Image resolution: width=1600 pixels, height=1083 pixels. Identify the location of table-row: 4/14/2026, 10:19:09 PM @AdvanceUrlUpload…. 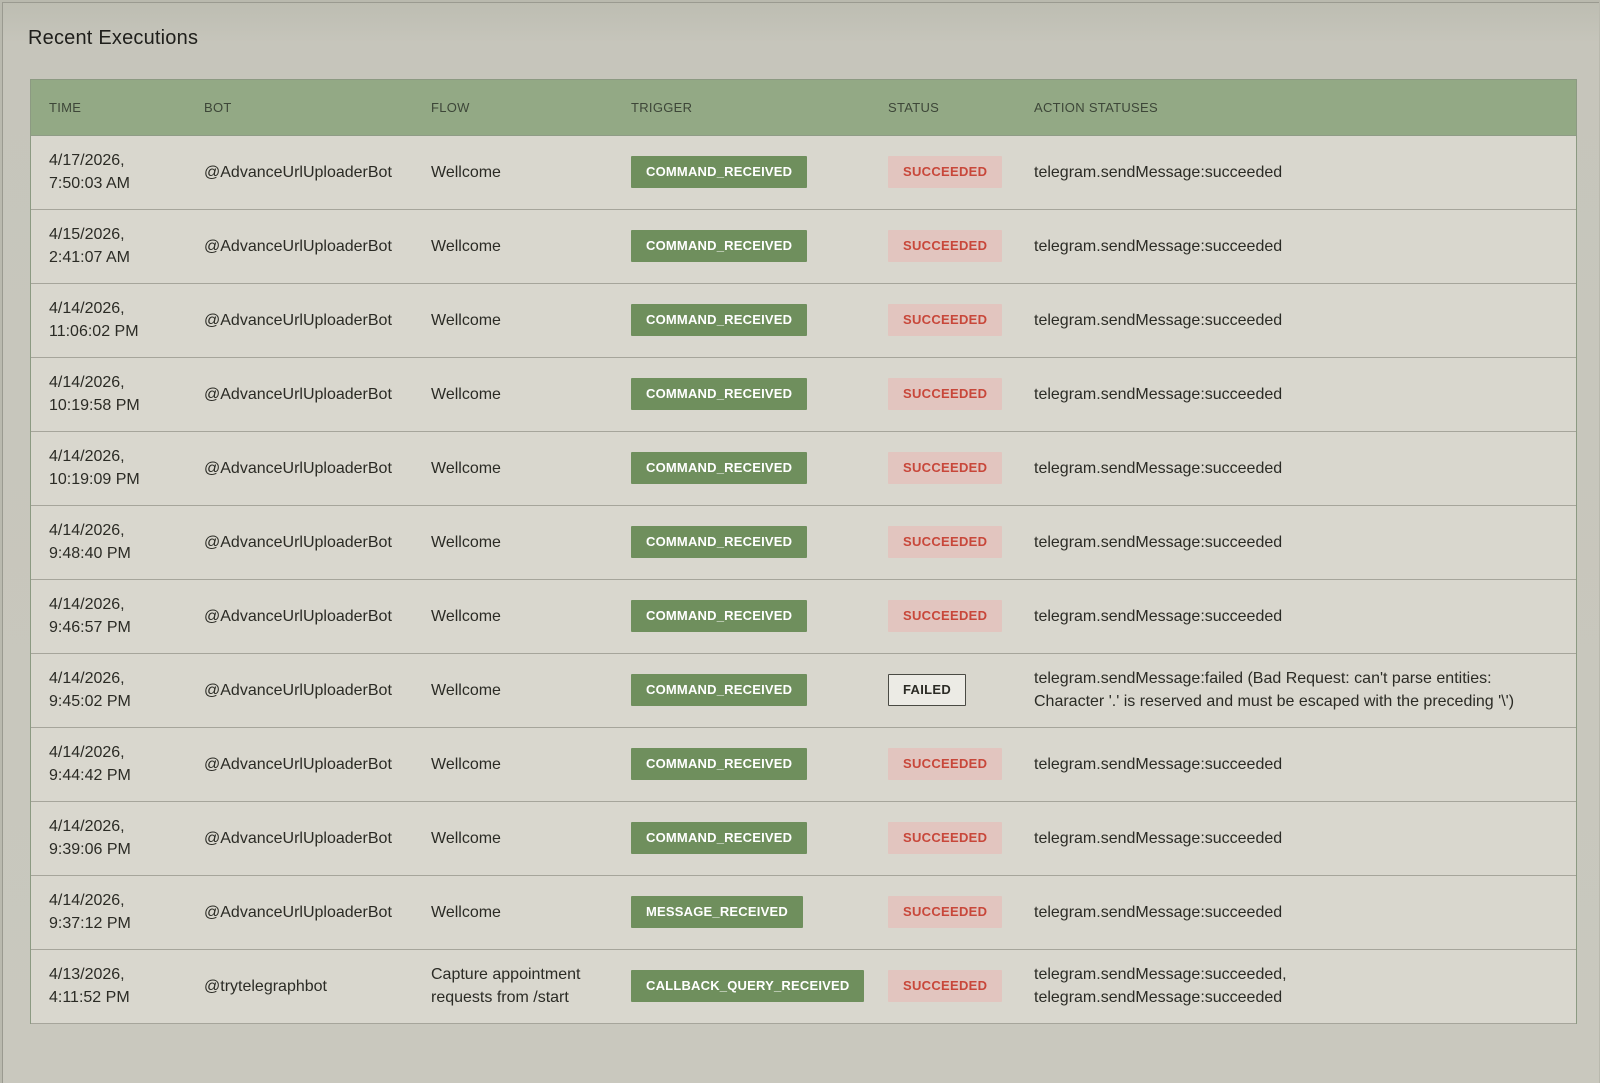
(803, 468).